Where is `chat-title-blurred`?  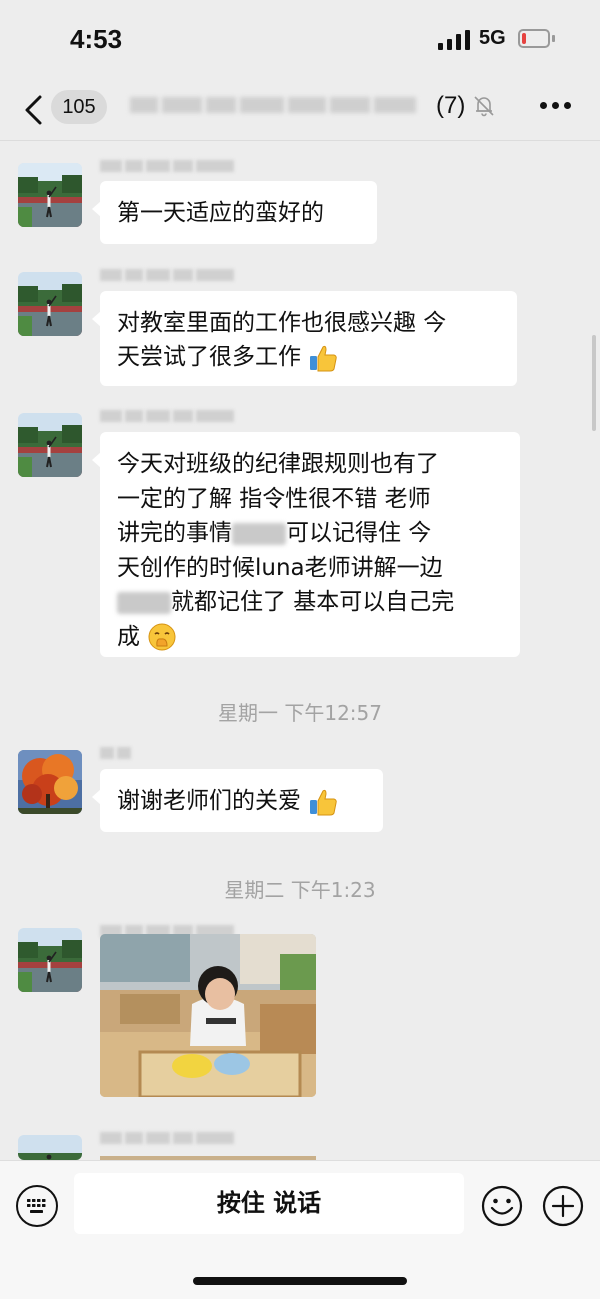
chat-title-blurred is located at coordinates (276, 106).